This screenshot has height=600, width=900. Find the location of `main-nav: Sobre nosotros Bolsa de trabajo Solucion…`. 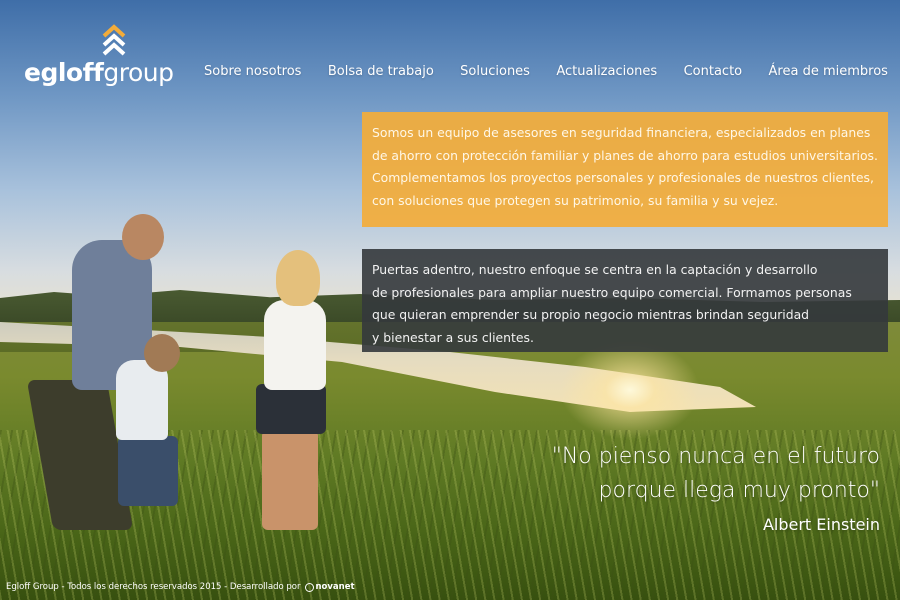

main-nav: Sobre nosotros Bolsa de trabajo Solucion… is located at coordinates (546, 71).